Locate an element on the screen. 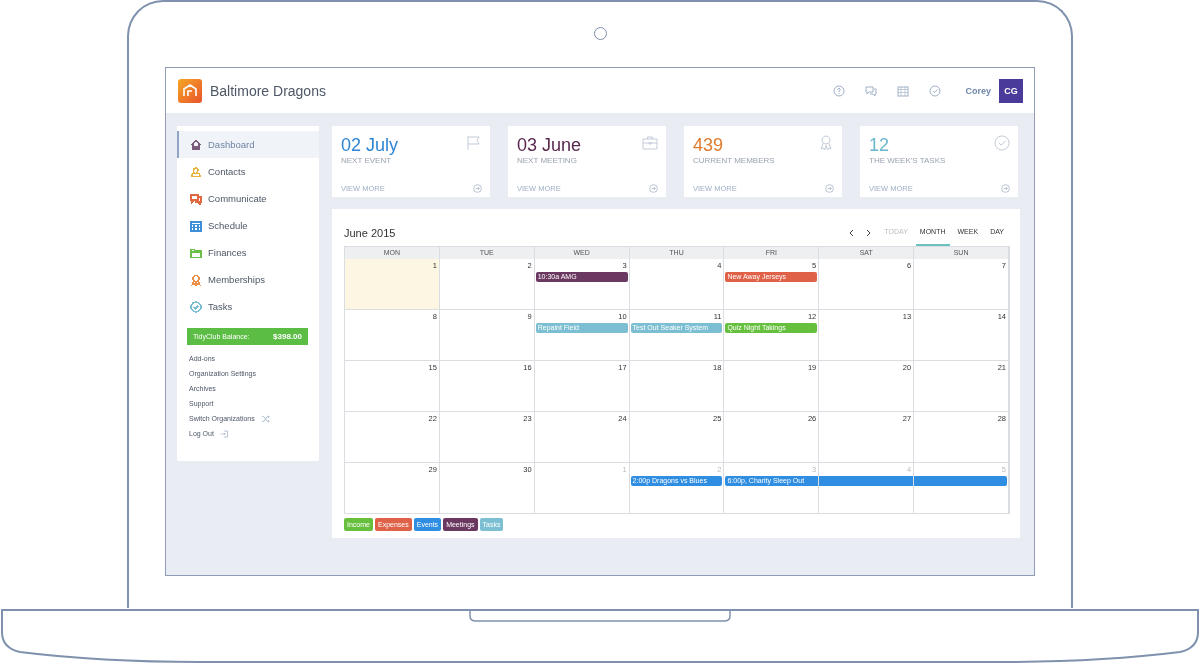 This screenshot has width=1200, height=664. stat-value: 439 is located at coordinates (709, 145).